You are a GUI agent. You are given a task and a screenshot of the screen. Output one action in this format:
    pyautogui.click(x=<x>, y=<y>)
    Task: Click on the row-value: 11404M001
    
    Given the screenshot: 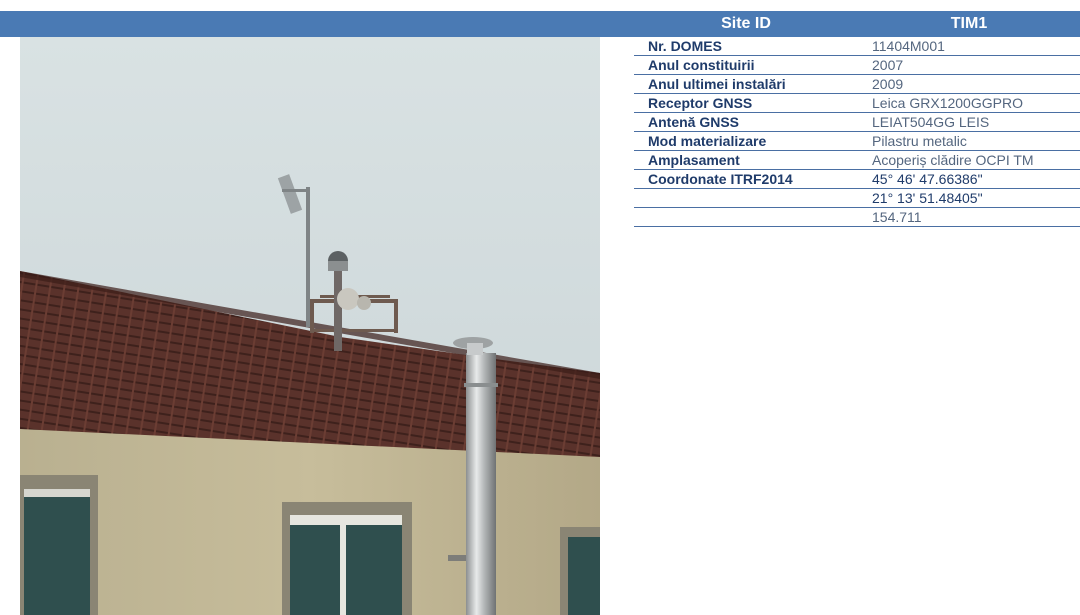 What is the action you would take?
    pyautogui.click(x=969, y=46)
    